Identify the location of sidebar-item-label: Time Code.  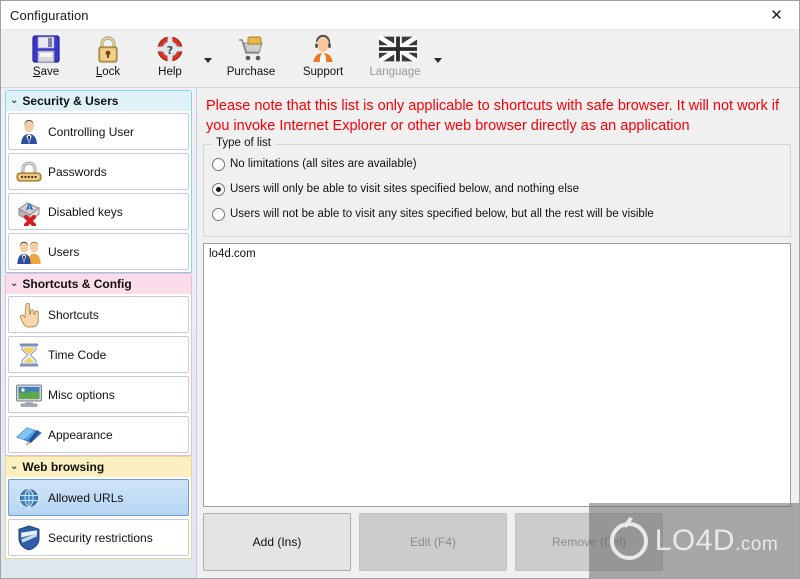
(77, 354).